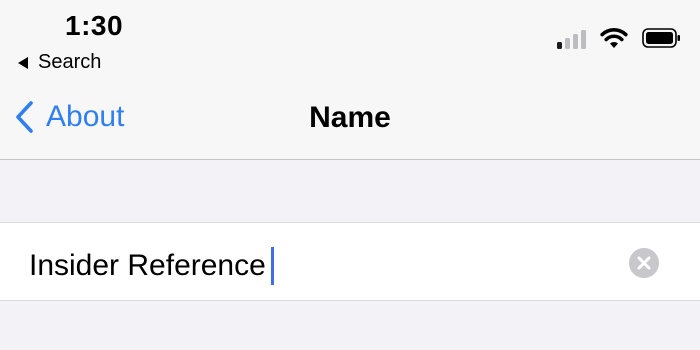  Describe the element at coordinates (23, 62) in the screenshot. I see `back-triangle-icon` at that location.